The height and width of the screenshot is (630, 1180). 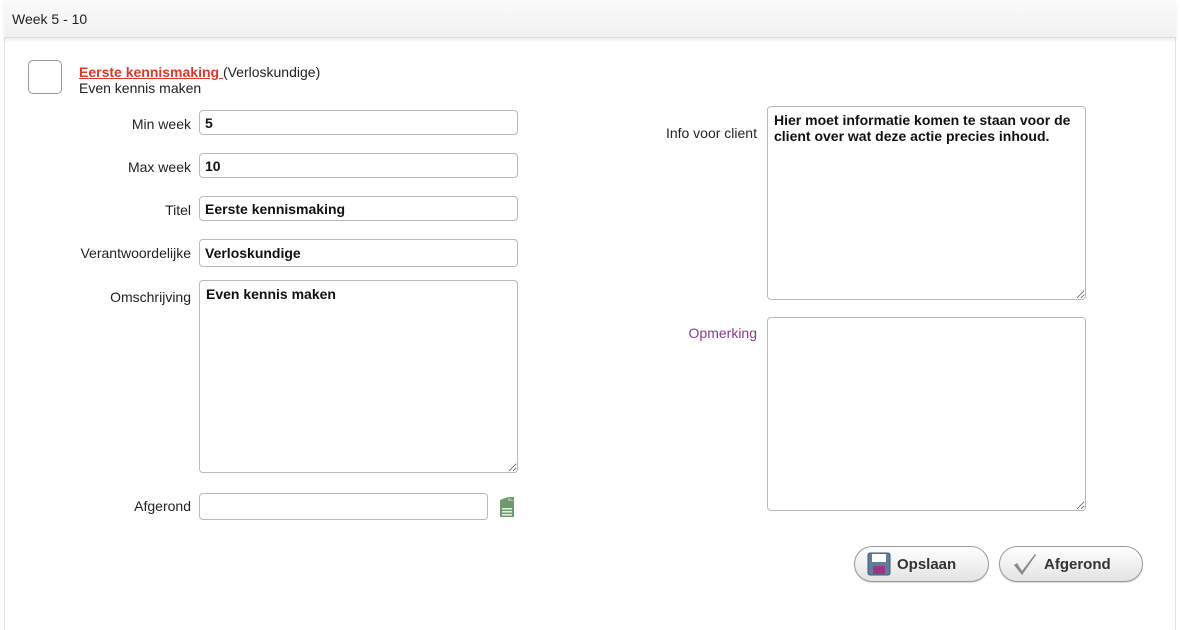 I want to click on max-week-label: Max week, so click(x=159, y=167).